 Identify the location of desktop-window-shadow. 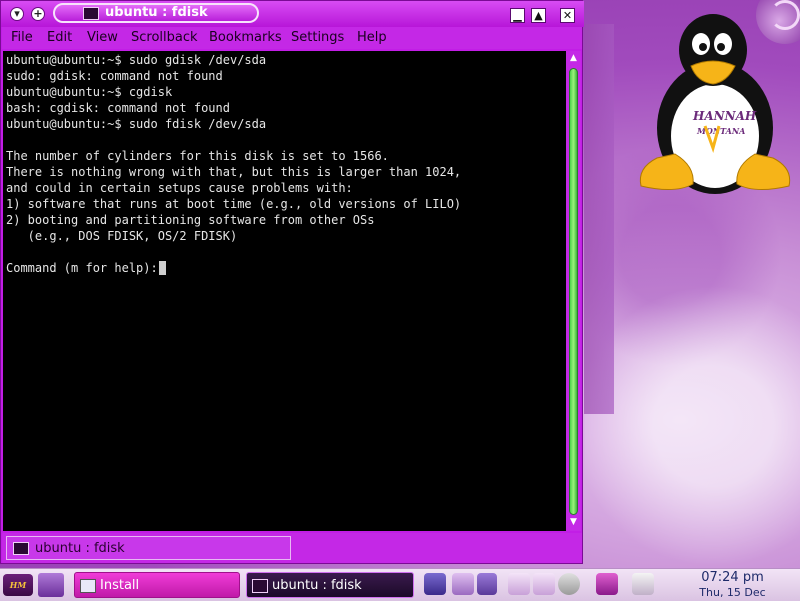
(599, 219).